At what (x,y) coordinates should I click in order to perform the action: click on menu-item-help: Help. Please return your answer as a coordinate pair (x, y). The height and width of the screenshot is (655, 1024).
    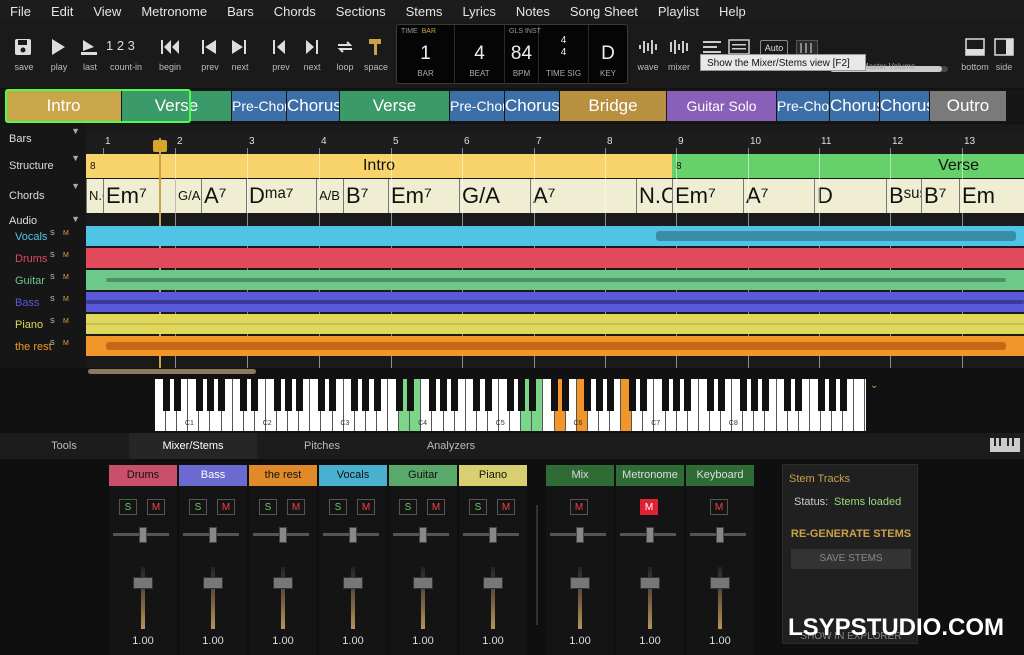
    Looking at the image, I should click on (732, 11).